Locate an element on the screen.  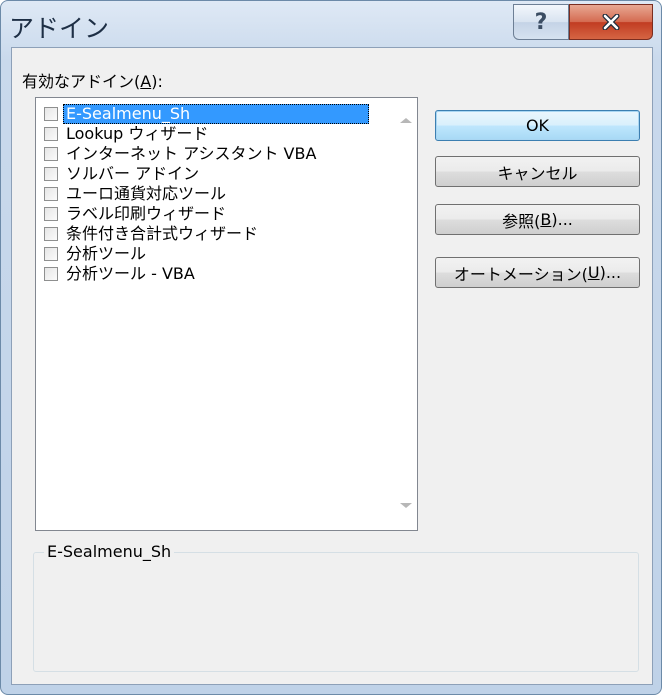
addin-label: E-Sealmenu_Sh is located at coordinates (216, 114).